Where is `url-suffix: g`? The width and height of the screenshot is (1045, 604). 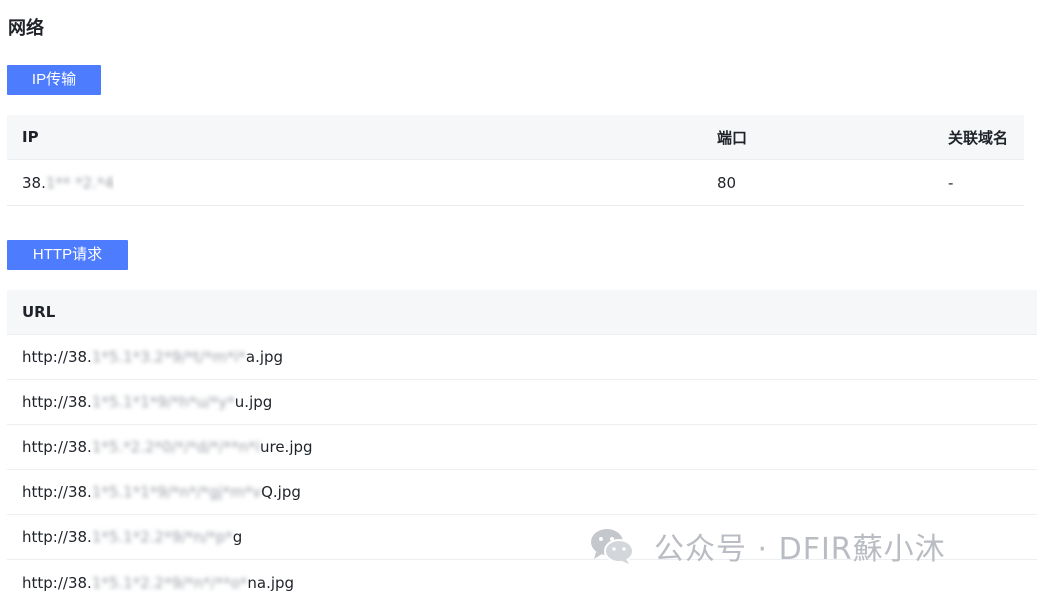 url-suffix: g is located at coordinates (237, 537).